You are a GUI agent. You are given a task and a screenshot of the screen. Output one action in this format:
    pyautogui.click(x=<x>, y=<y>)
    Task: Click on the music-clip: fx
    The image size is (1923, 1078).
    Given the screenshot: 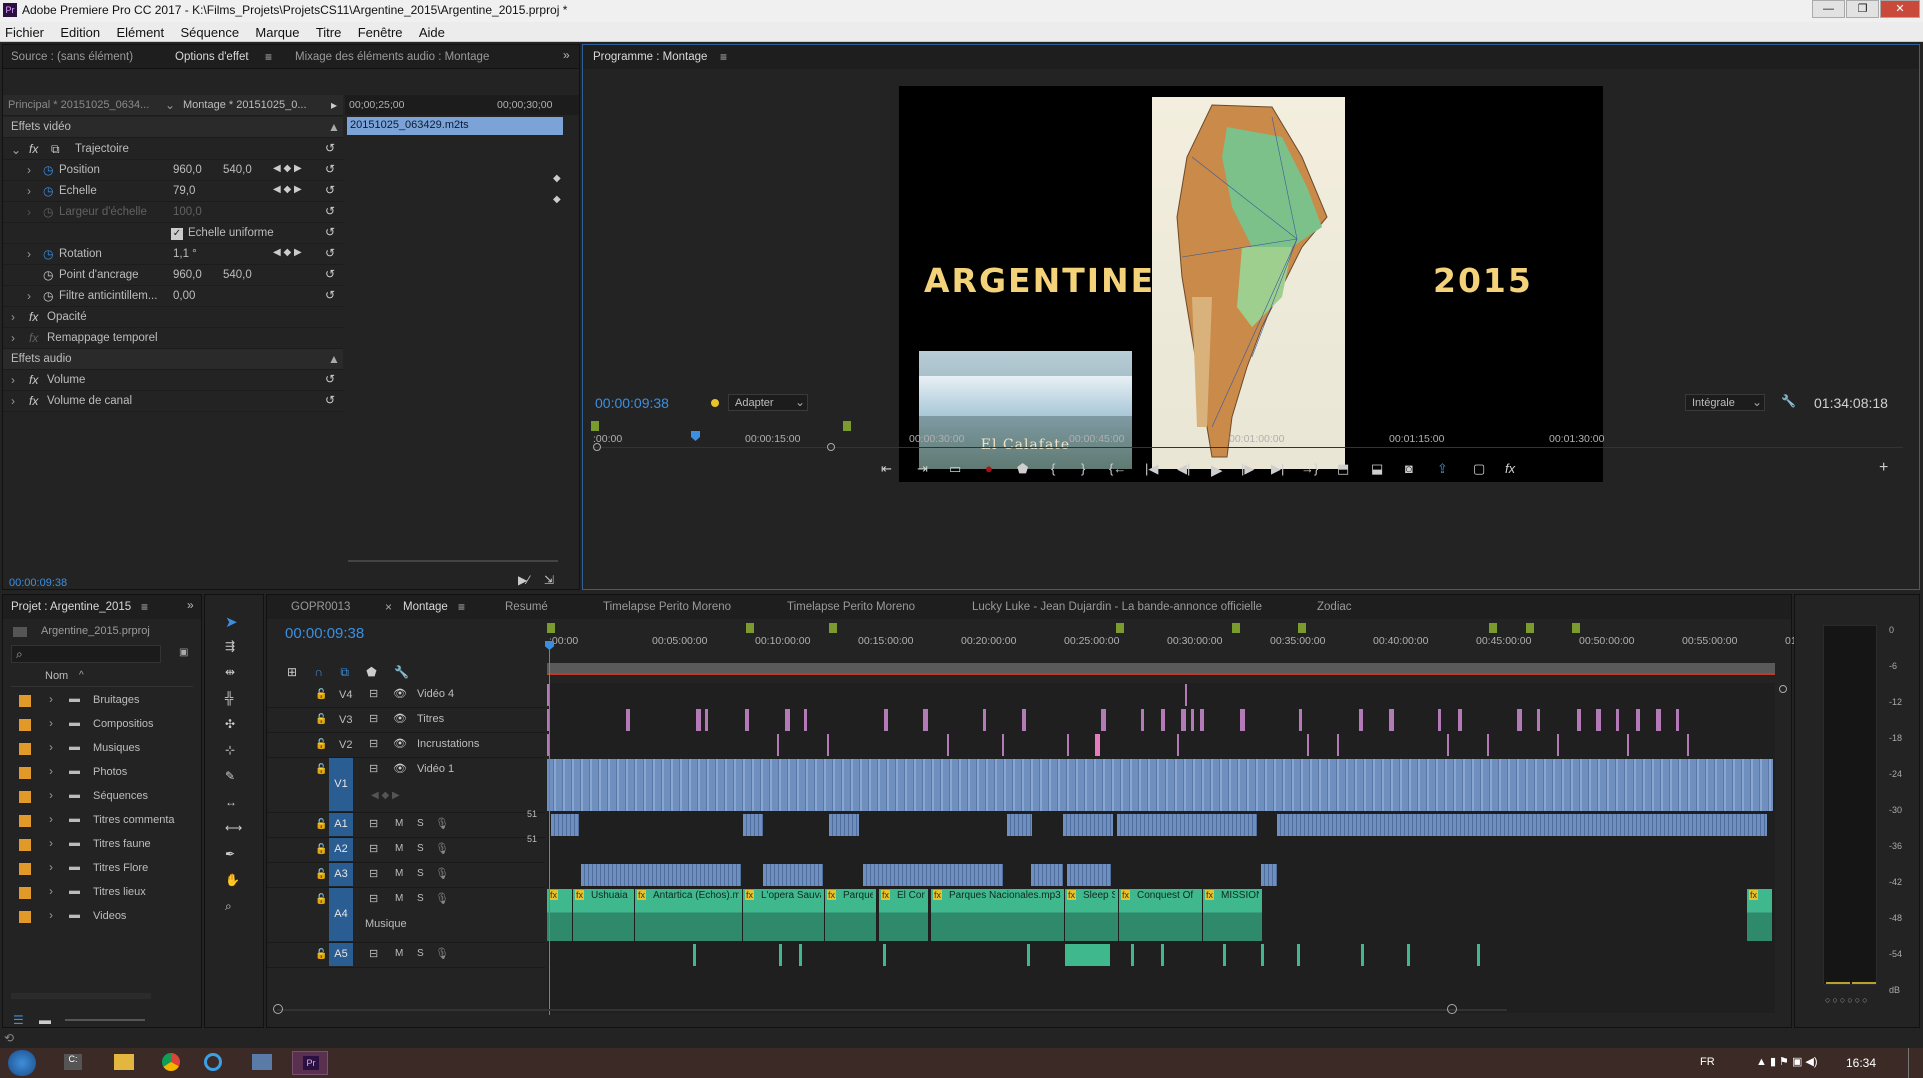 What is the action you would take?
    pyautogui.click(x=1759, y=915)
    